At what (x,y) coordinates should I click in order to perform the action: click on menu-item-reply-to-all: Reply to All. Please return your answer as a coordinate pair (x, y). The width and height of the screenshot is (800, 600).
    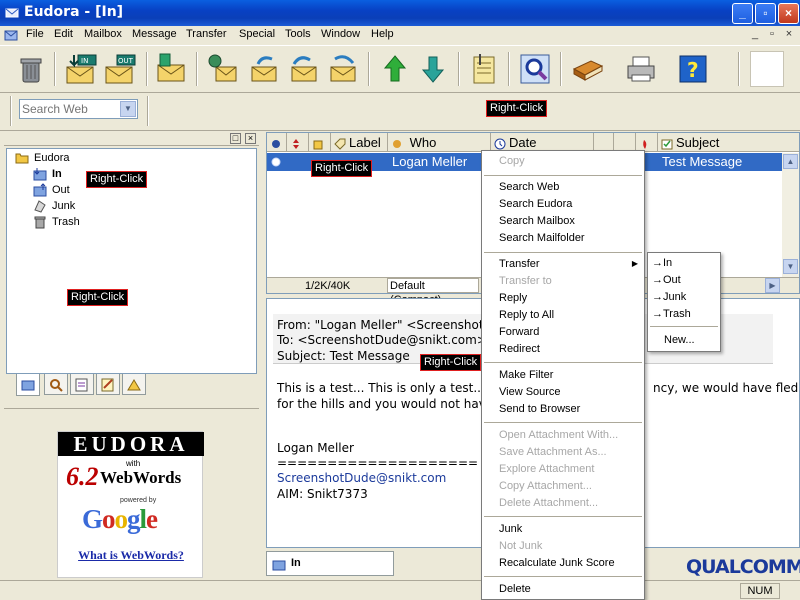
    Looking at the image, I should click on (526, 315).